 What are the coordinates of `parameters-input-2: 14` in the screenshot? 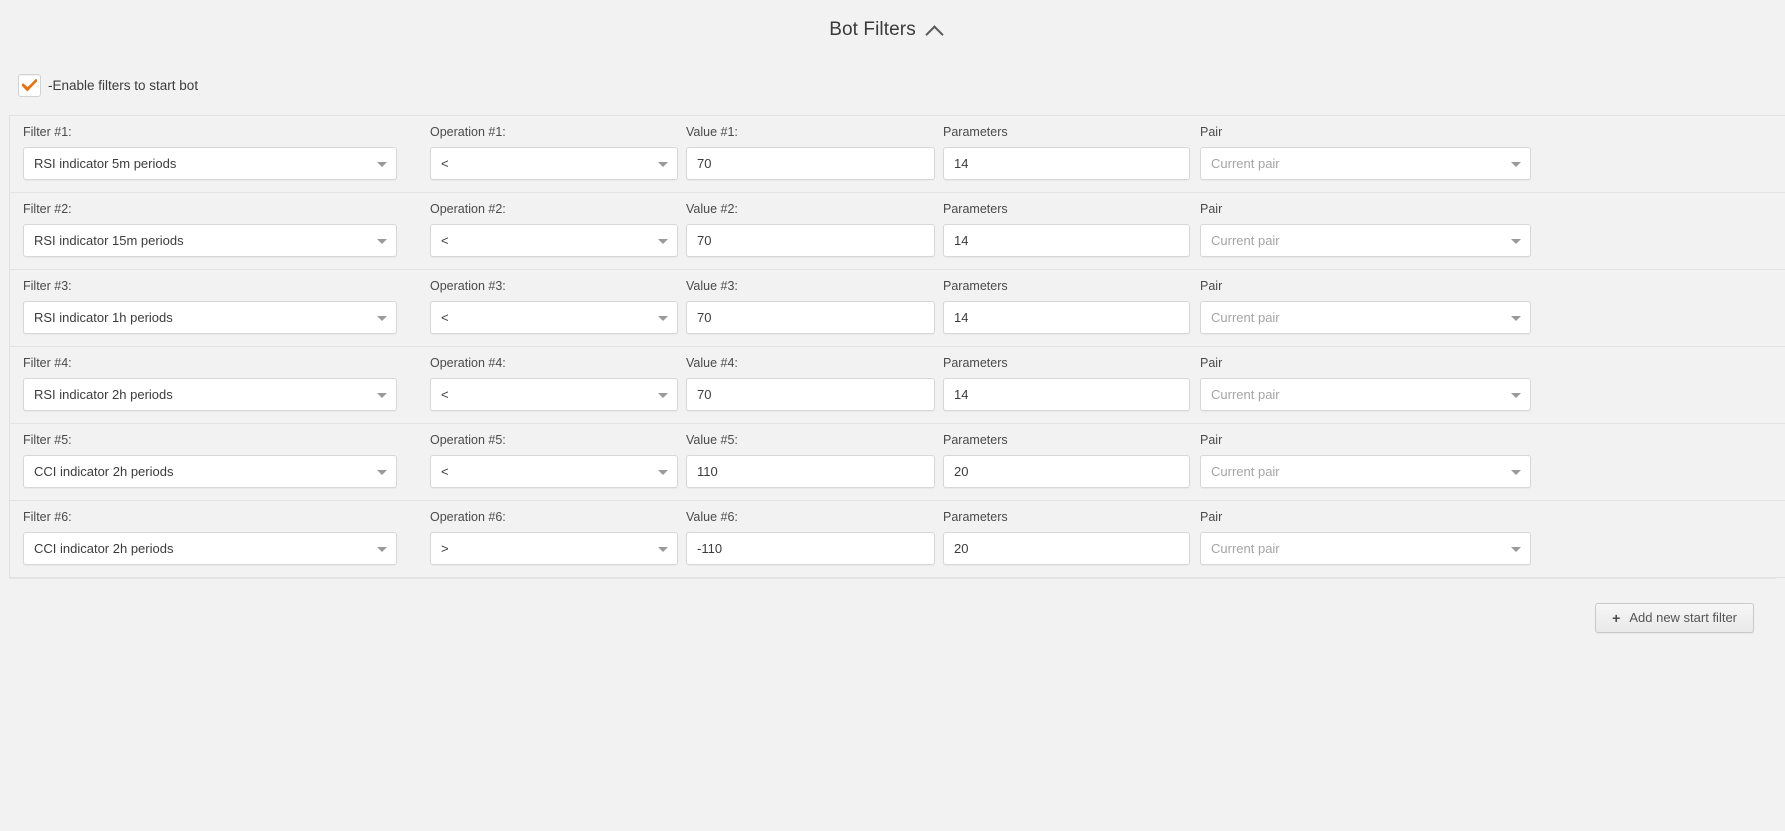 It's located at (1066, 240).